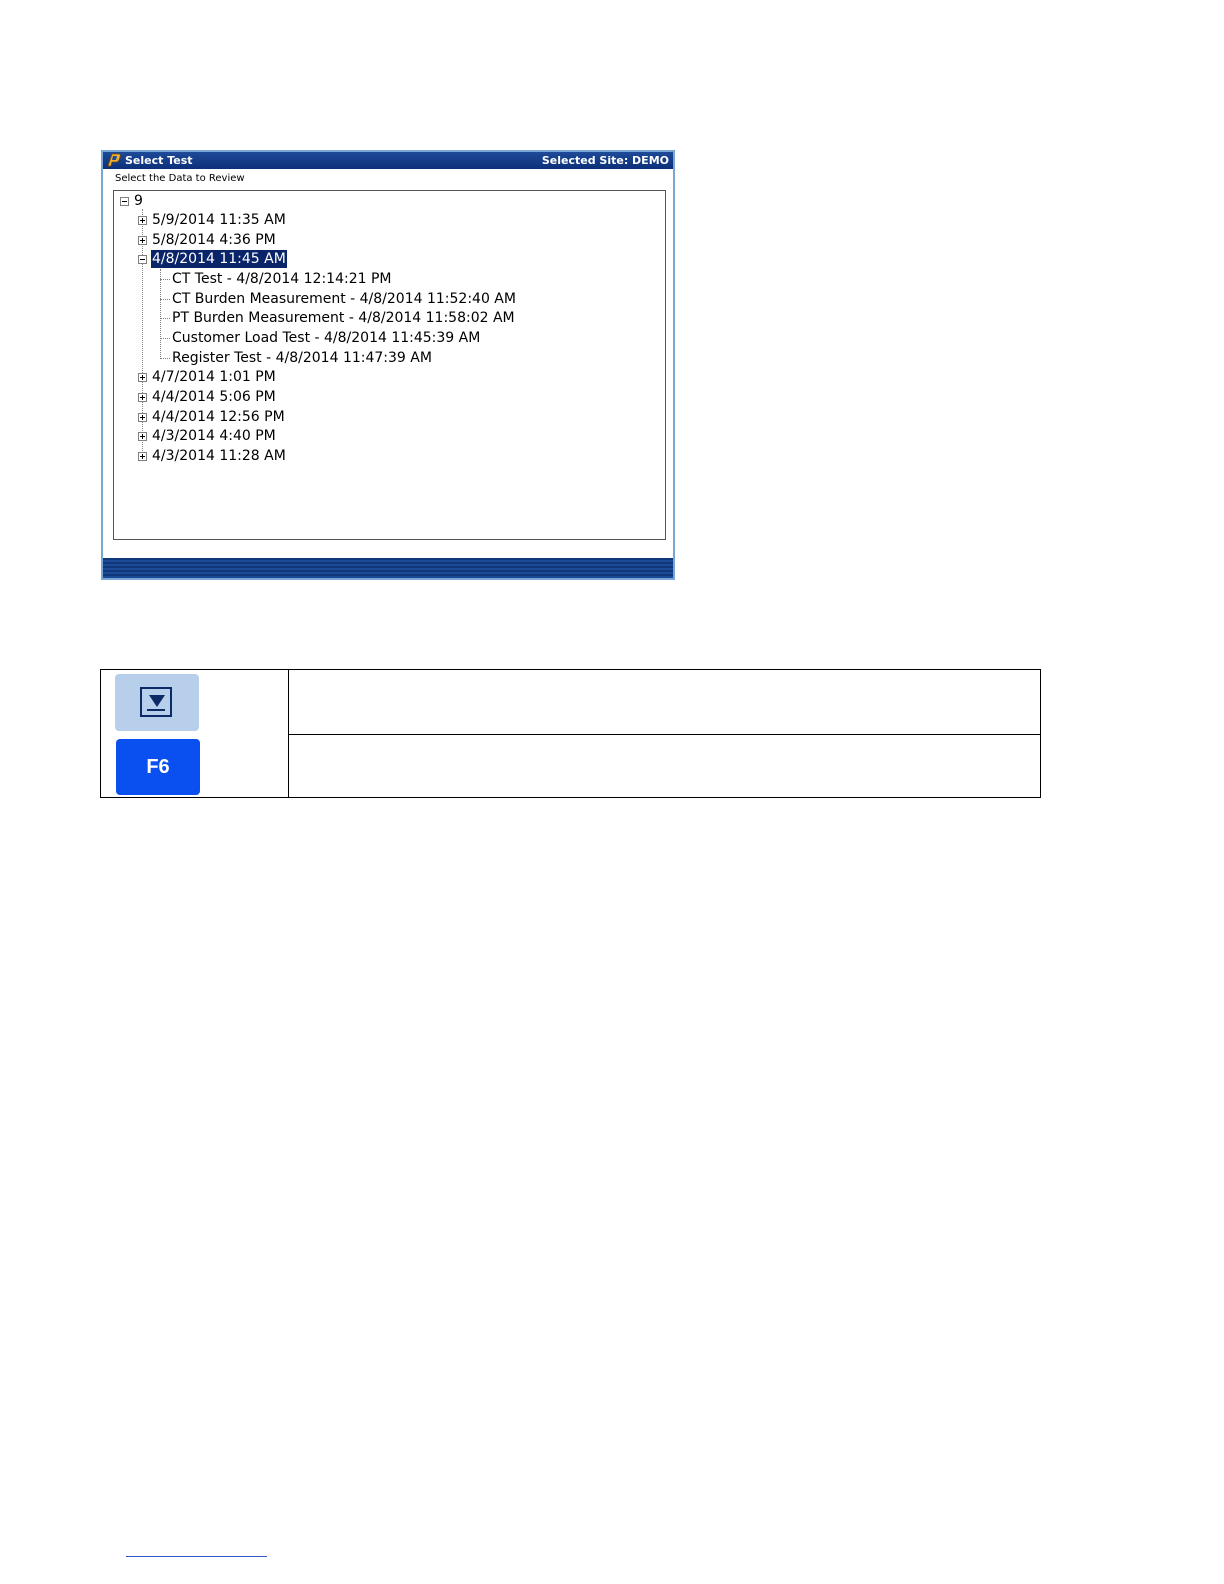 The height and width of the screenshot is (1584, 1224). Describe the element at coordinates (196, 1556) in the screenshot. I see `footer-link-underline` at that location.